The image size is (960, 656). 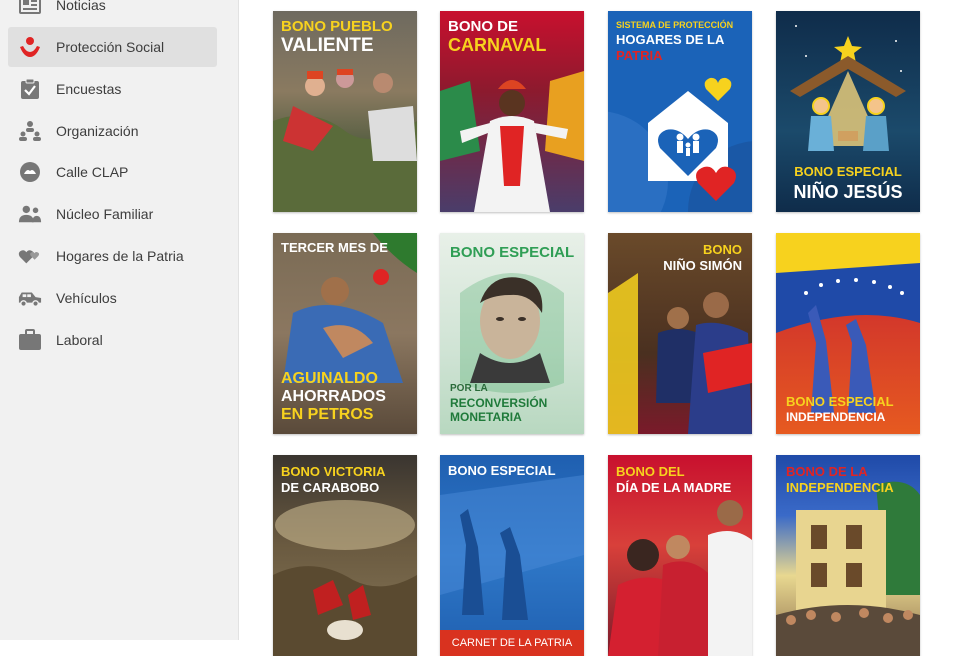 I want to click on sidebar-item-vehiculos: Vehículos, so click(x=112, y=298).